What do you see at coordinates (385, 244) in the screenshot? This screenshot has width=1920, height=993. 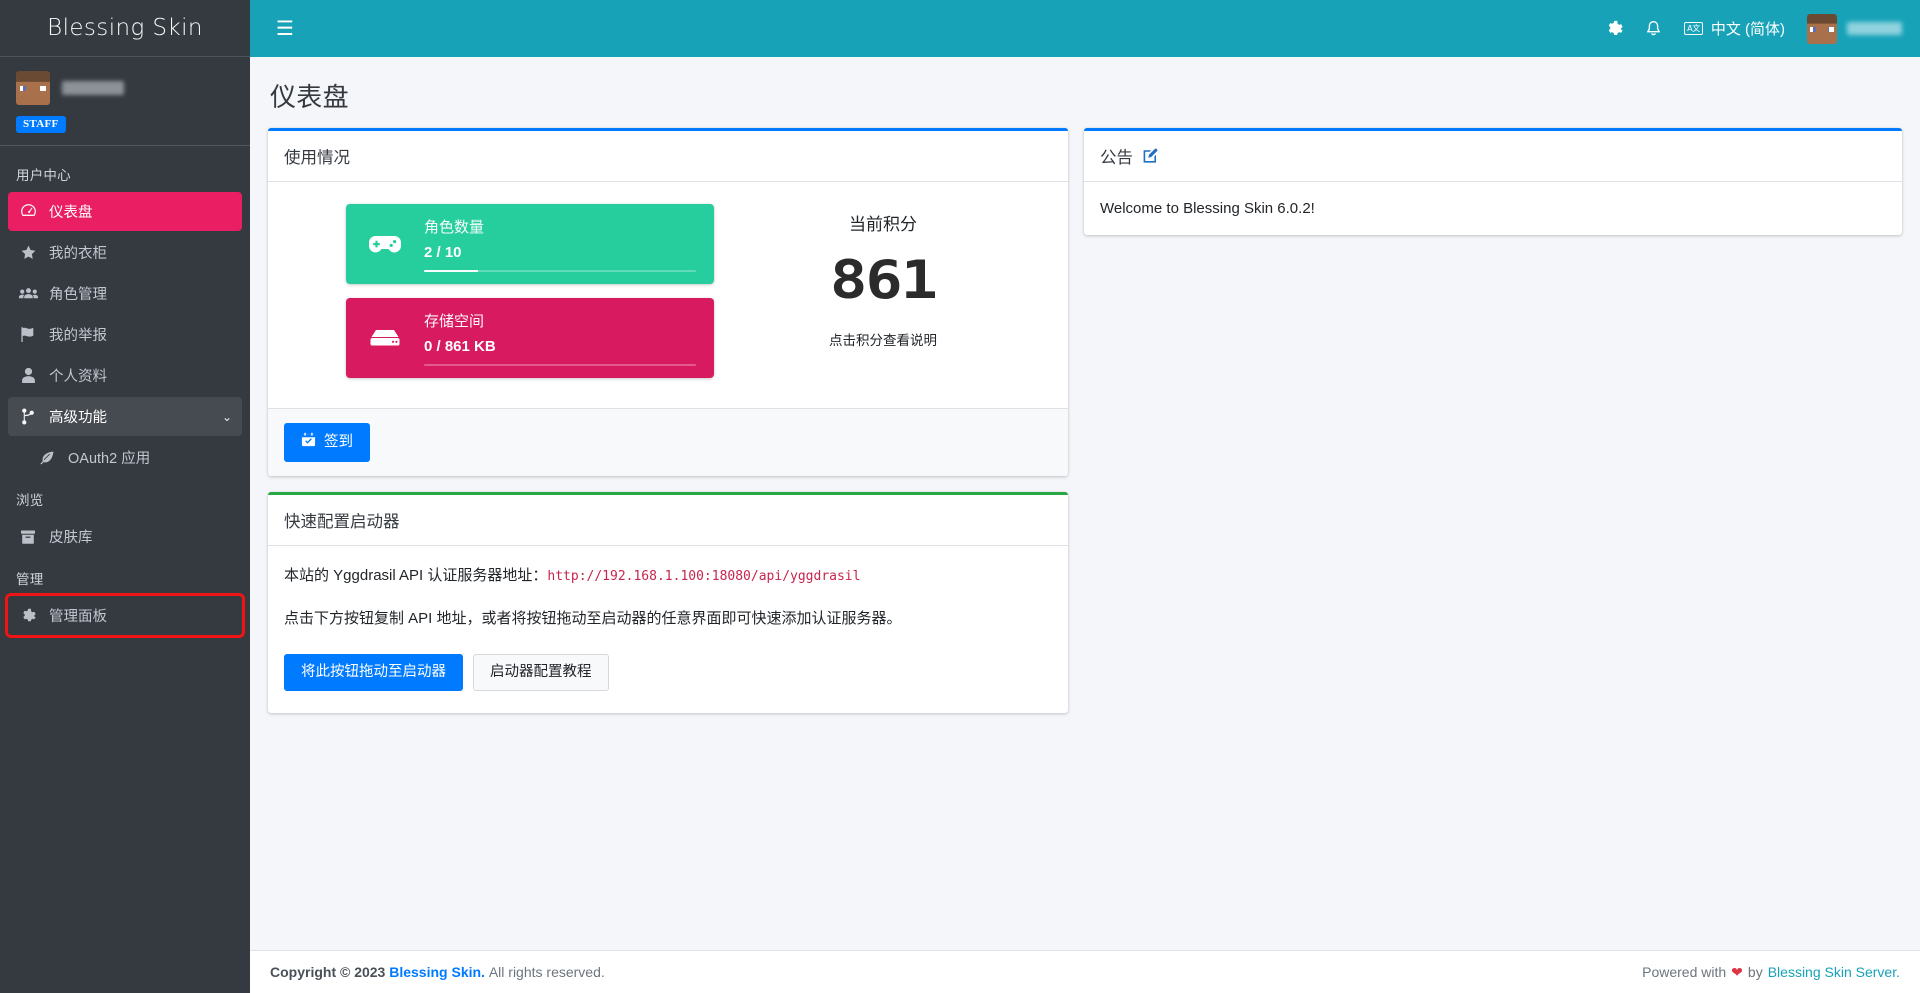 I see `gamepad-icon` at bounding box center [385, 244].